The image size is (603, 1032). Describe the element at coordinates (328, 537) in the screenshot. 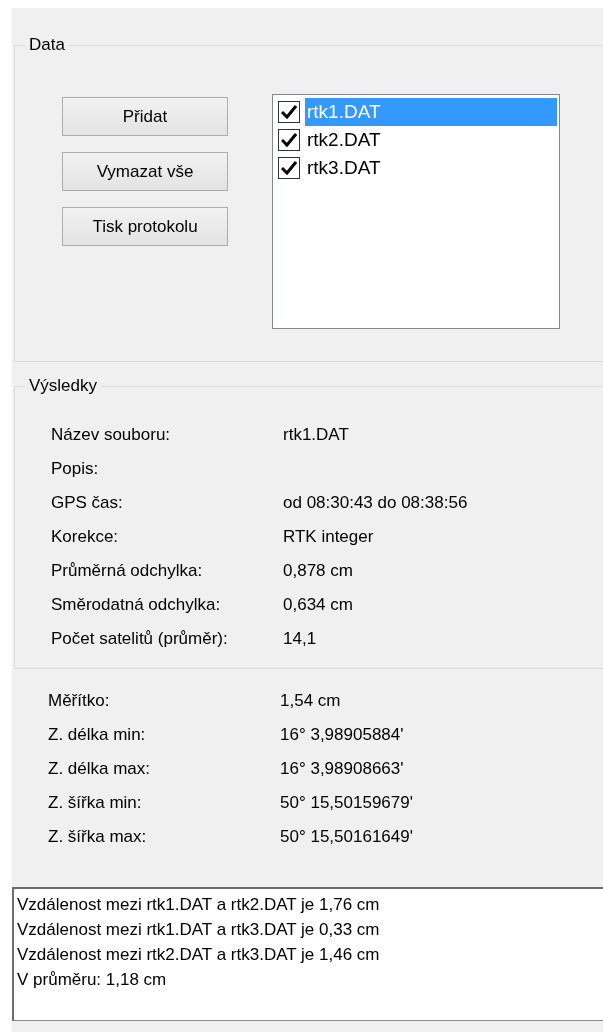

I see `field-value: RTK integer` at that location.